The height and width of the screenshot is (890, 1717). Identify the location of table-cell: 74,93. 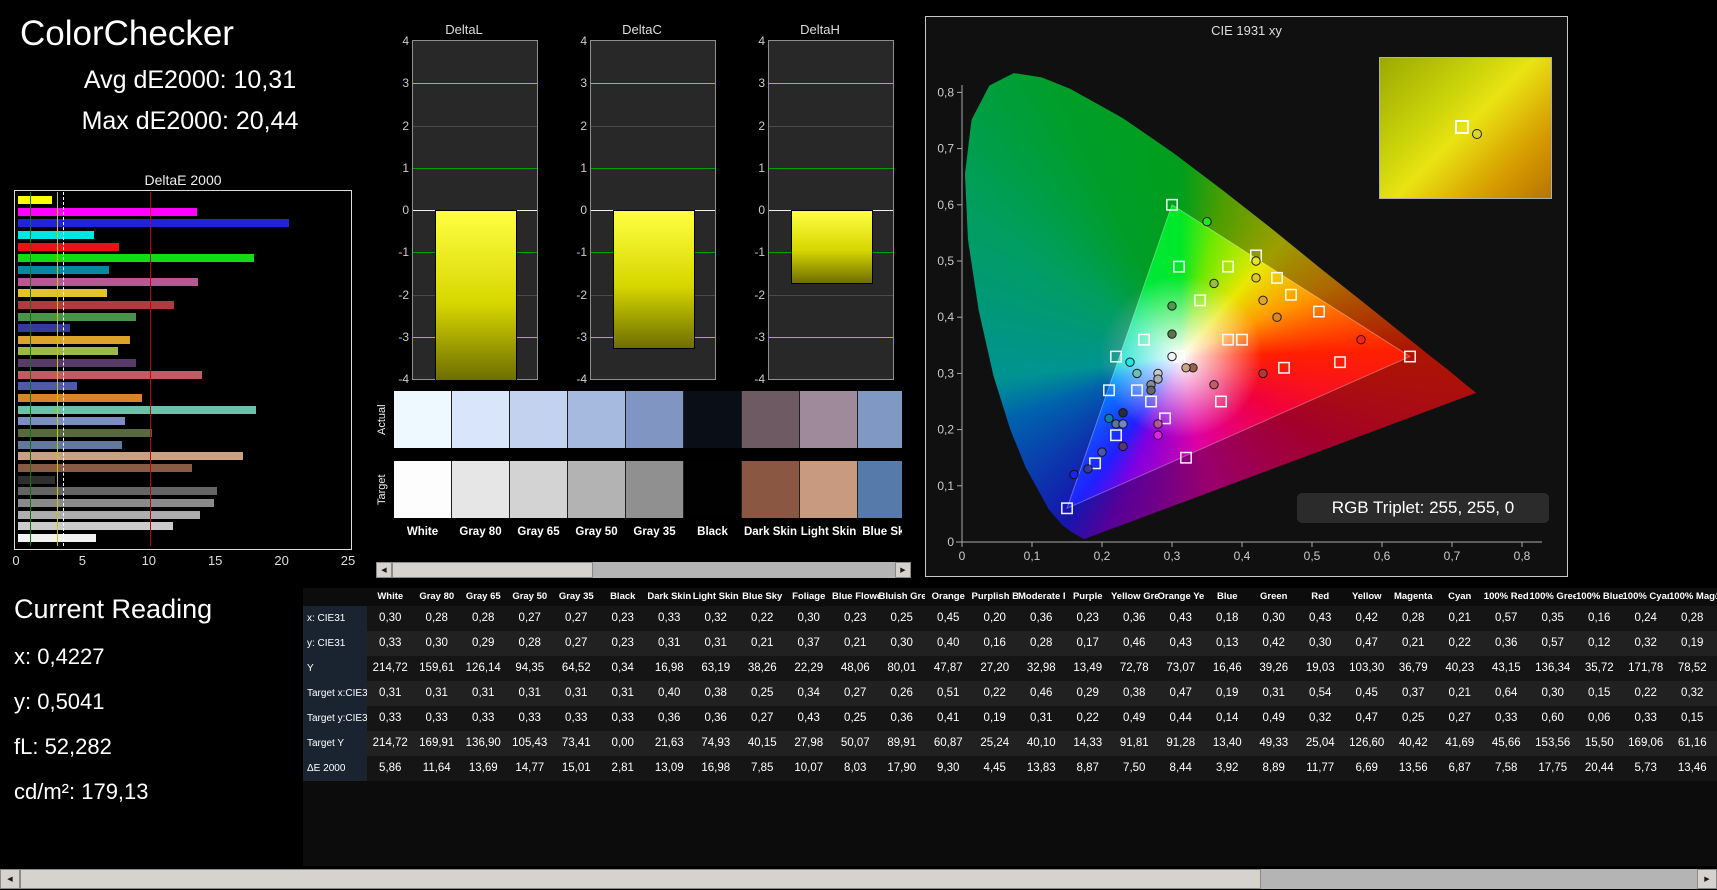
(715, 743).